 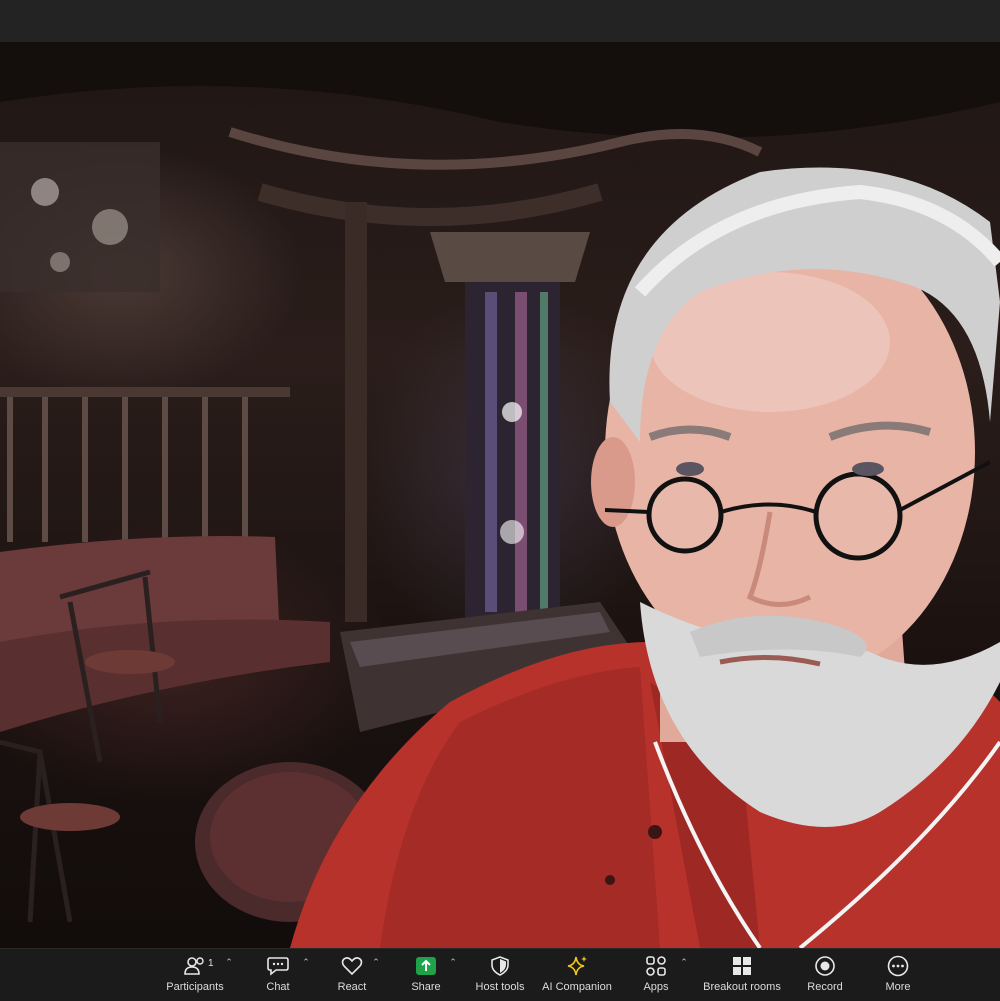 I want to click on apps-button: Apps, so click(x=656, y=976).